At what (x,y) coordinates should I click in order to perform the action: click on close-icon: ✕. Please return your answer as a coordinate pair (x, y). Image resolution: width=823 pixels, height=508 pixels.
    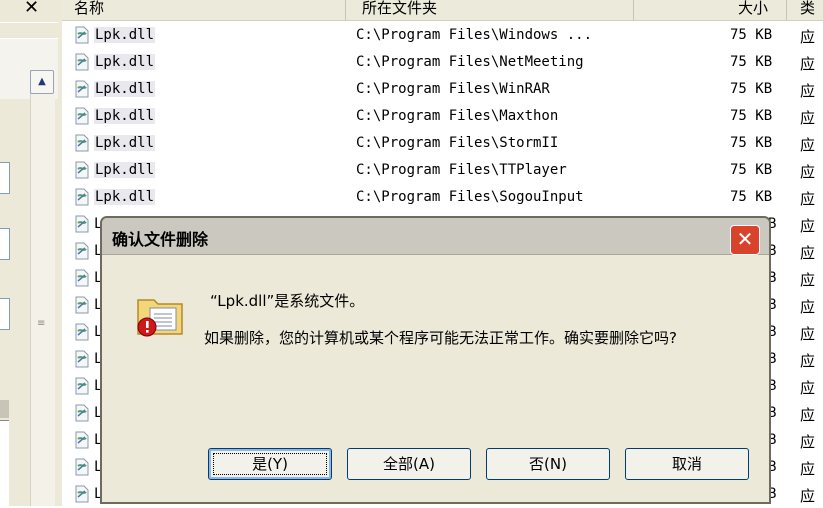
    Looking at the image, I should click on (745, 239).